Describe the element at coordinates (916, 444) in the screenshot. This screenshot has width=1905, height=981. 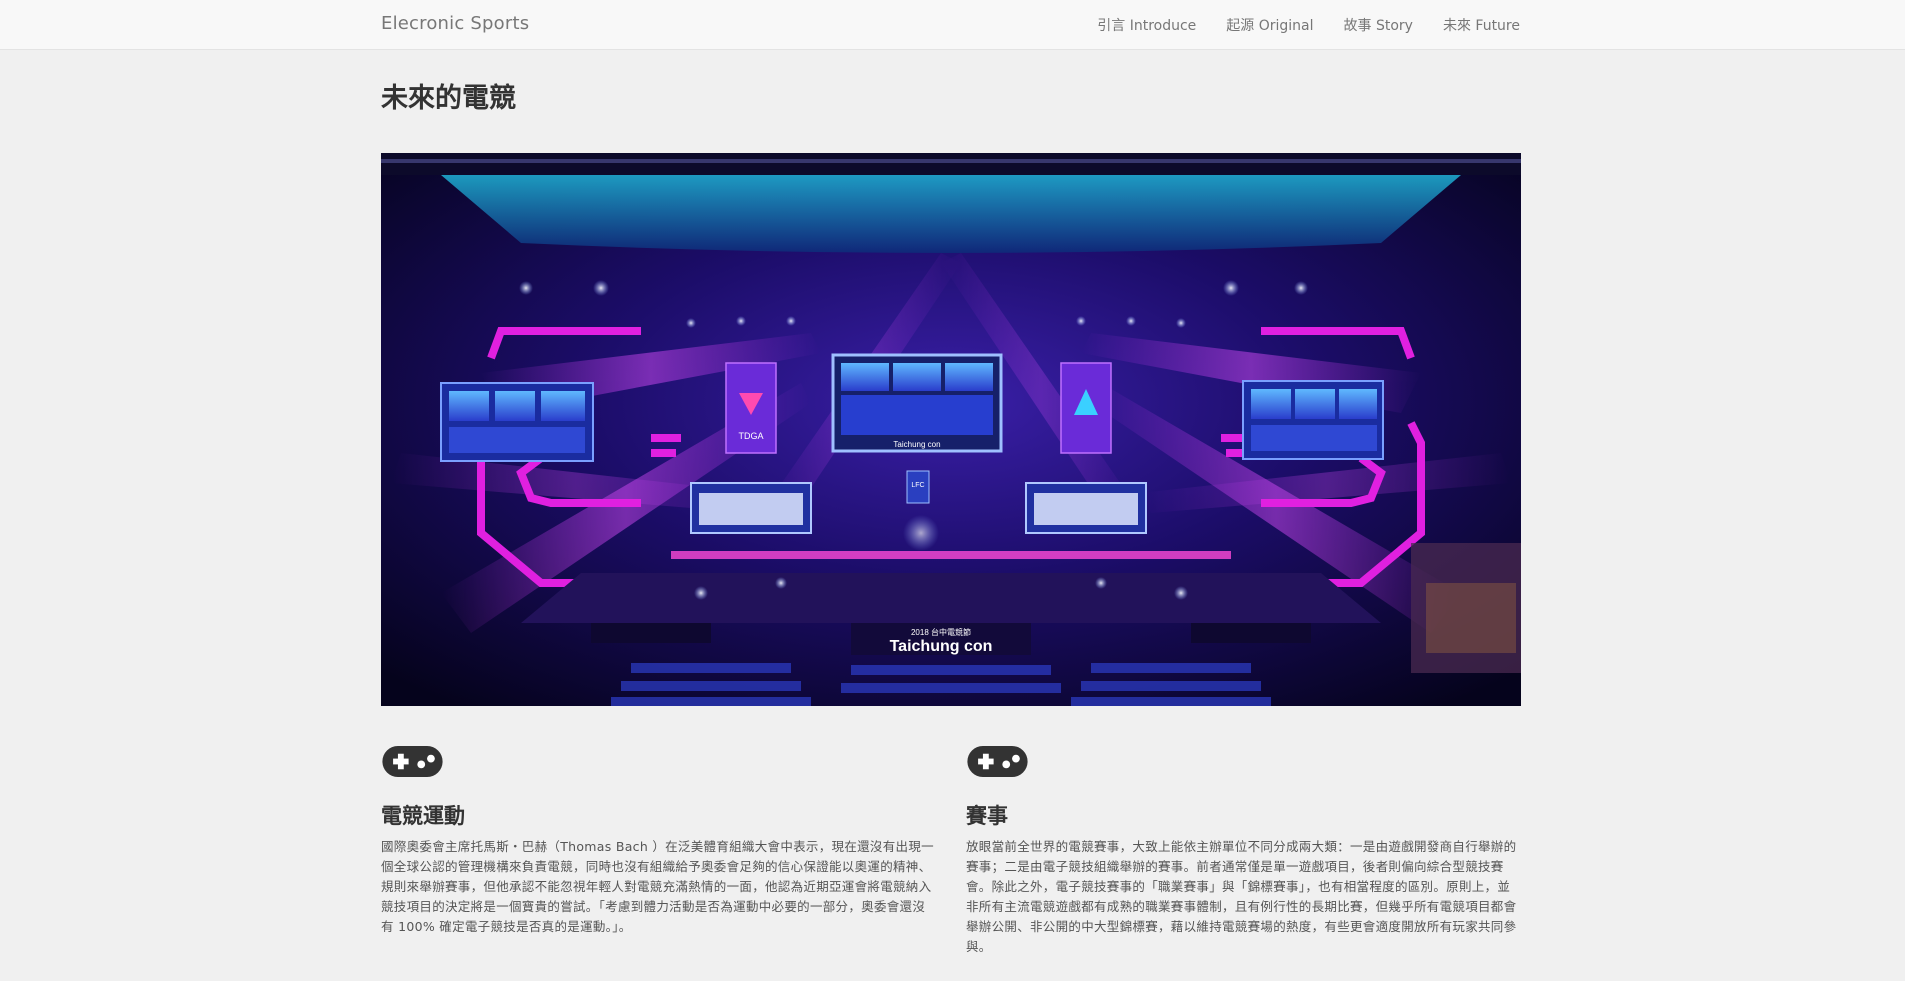
I see `screen-caption: Taichung con` at that location.